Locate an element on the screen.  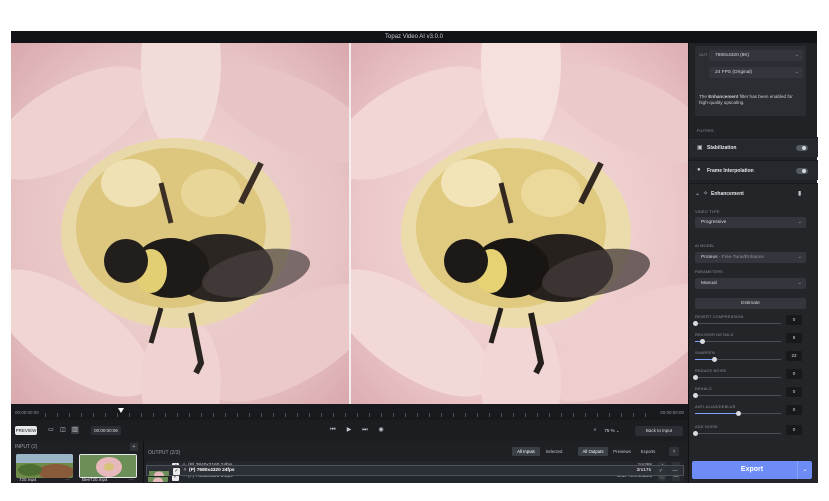
timeline: 00:00:00:00 00:00:00:00 is located at coordinates (349, 412).